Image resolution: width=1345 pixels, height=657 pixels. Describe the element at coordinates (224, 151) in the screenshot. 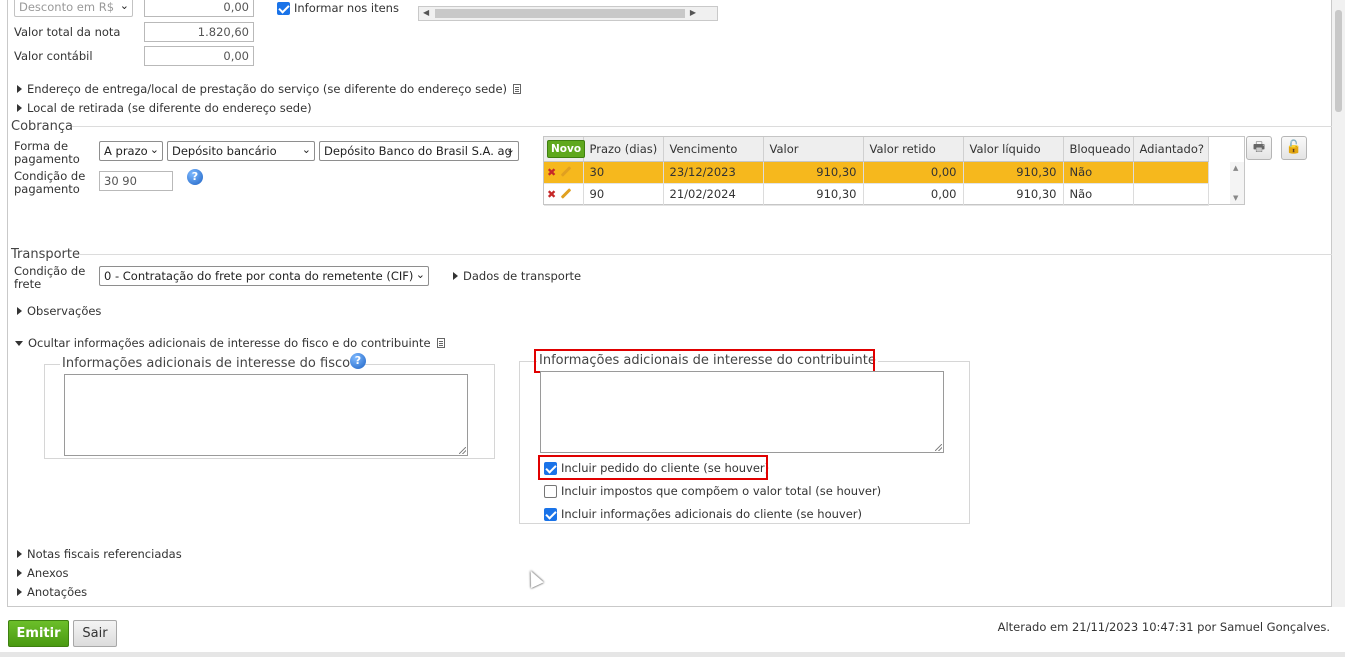

I see `forma-tipo-value: Depósito bancário` at that location.